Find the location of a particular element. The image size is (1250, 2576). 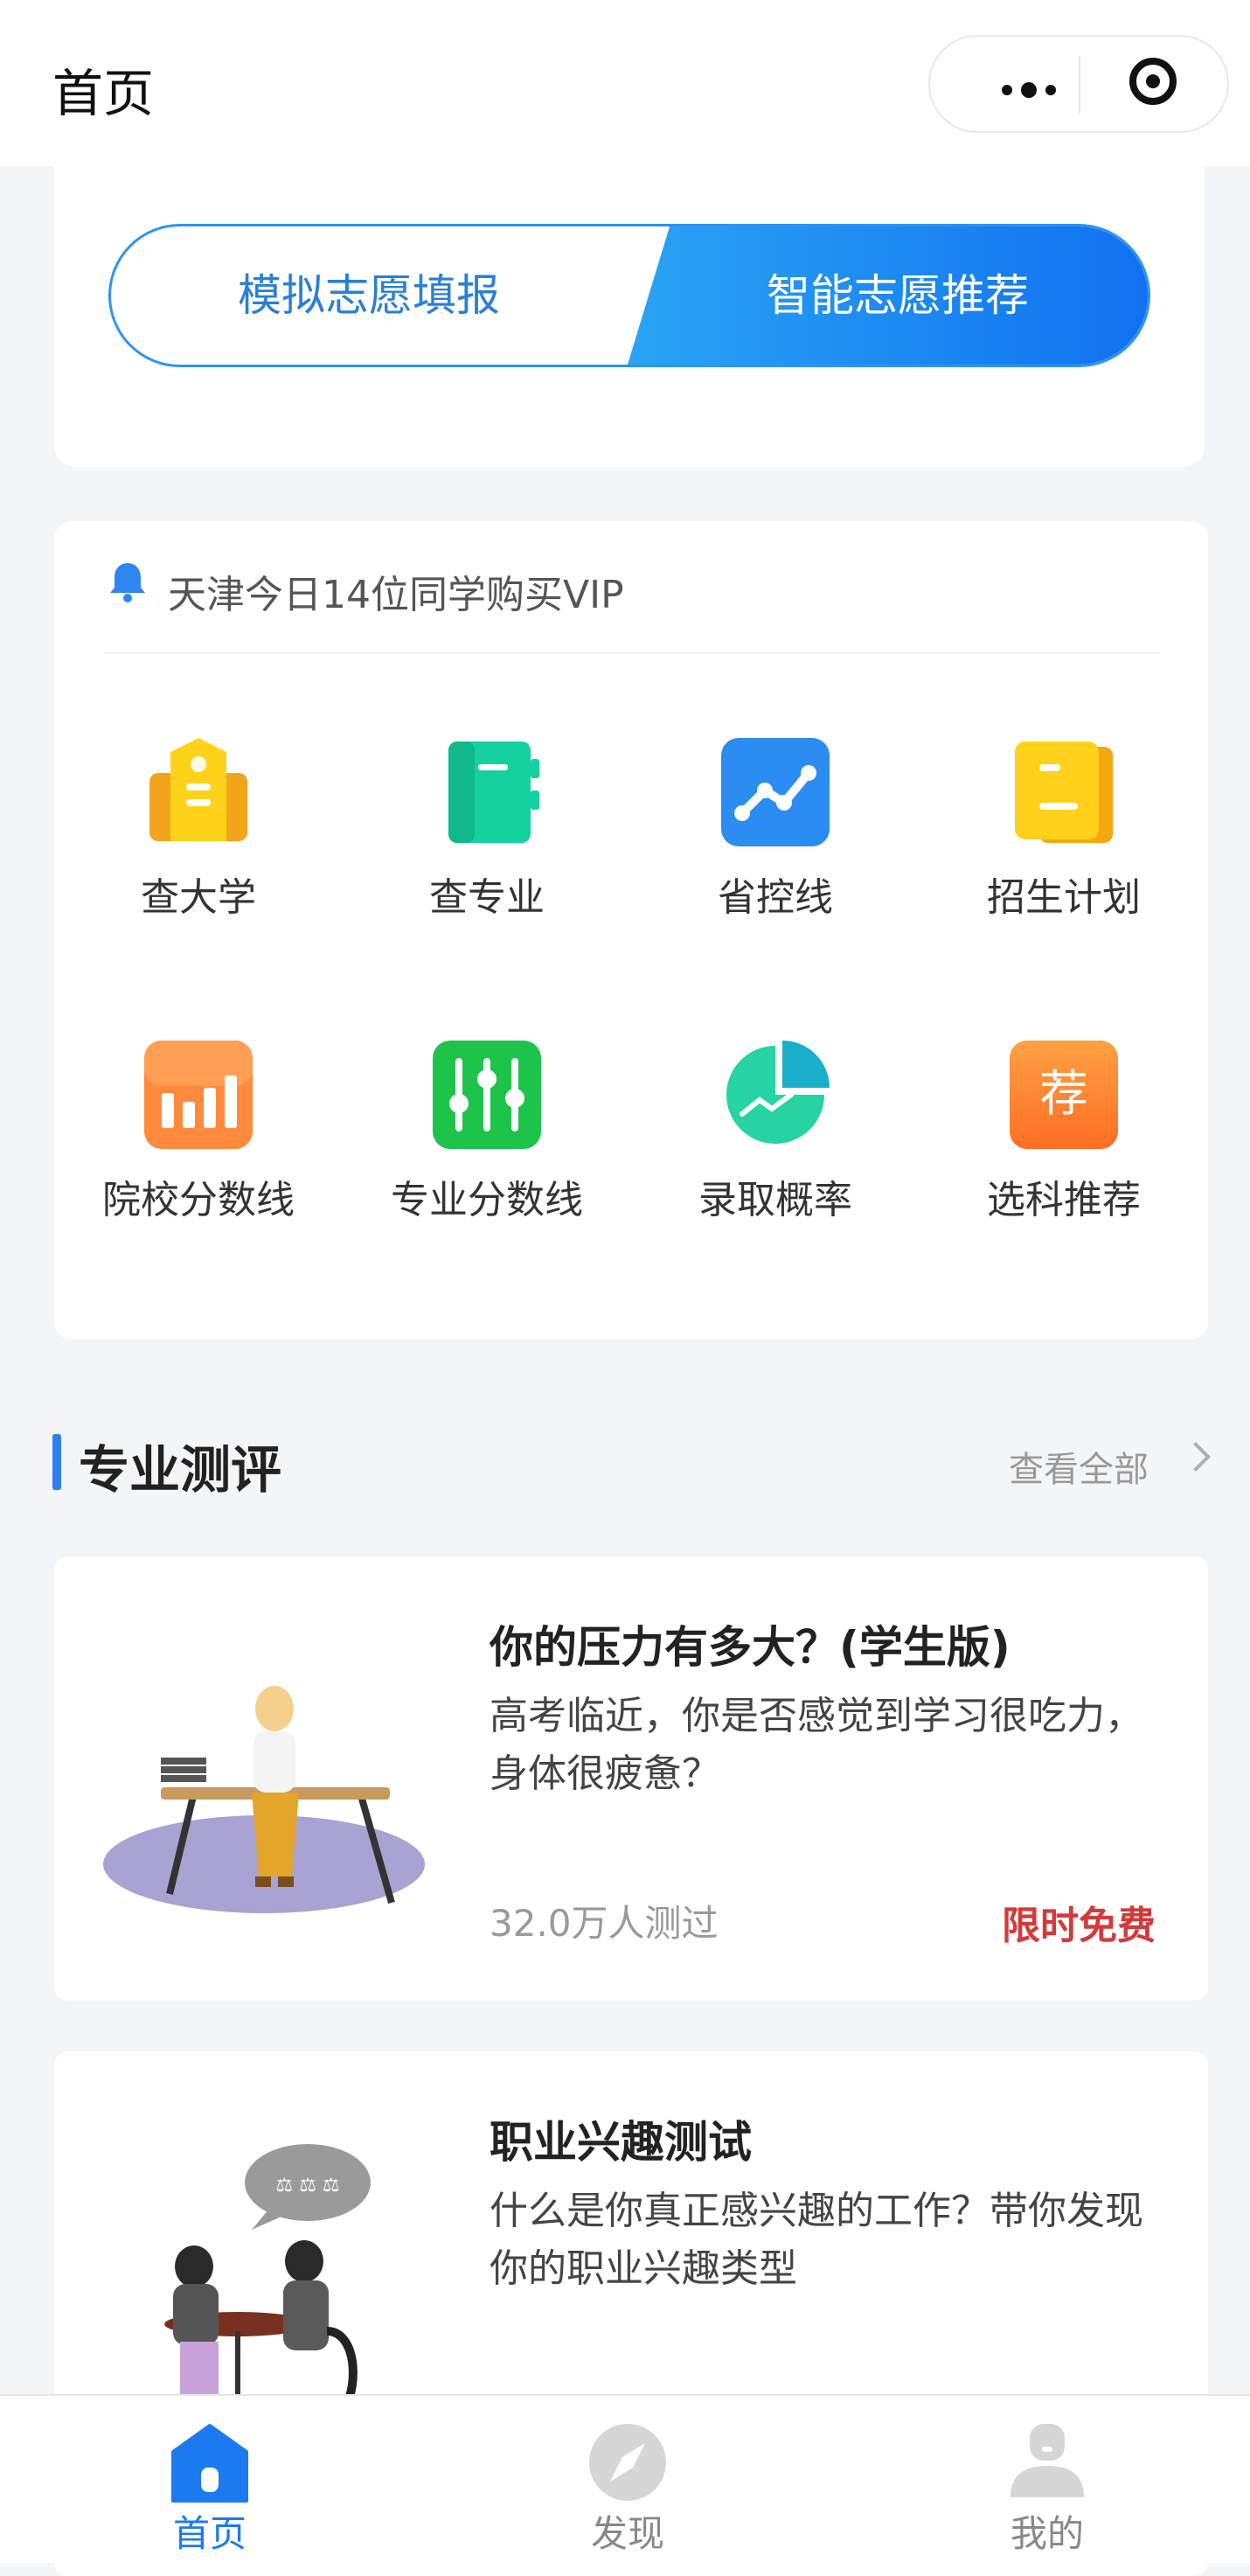

view-all-link: 查看全部 is located at coordinates (1079, 1466).